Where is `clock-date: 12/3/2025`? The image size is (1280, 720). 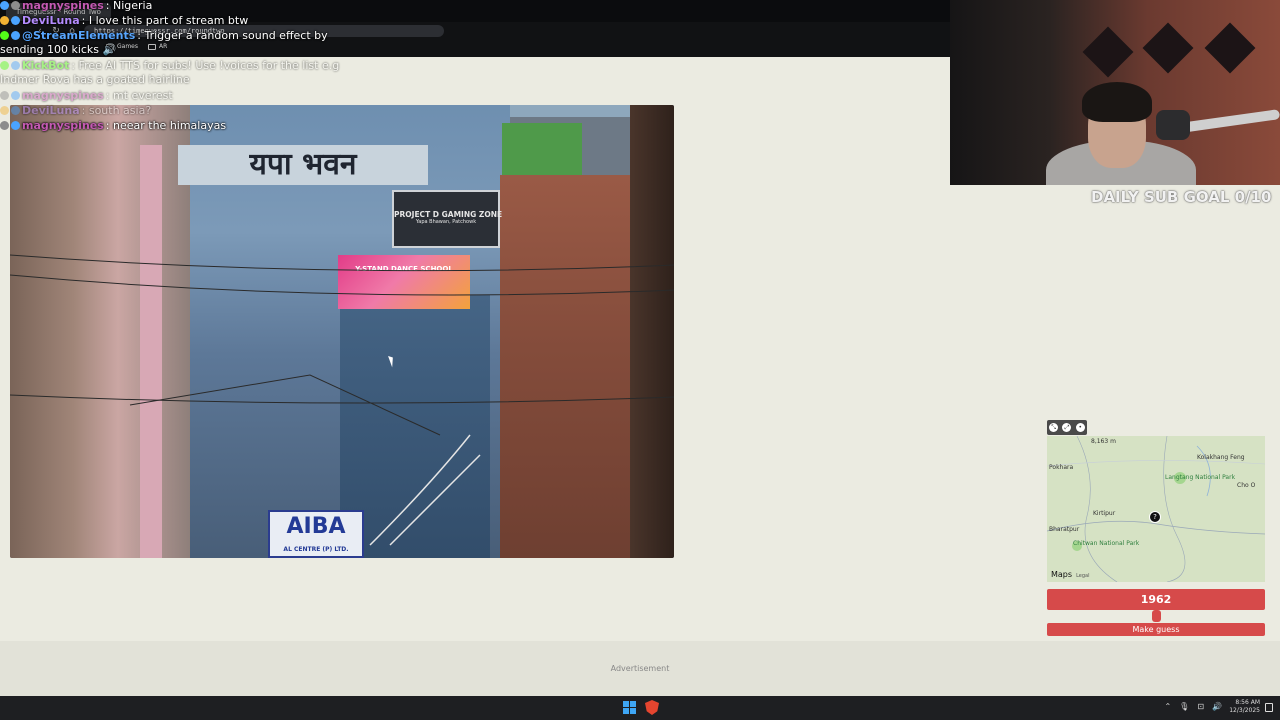 clock-date: 12/3/2025 is located at coordinates (1244, 710).